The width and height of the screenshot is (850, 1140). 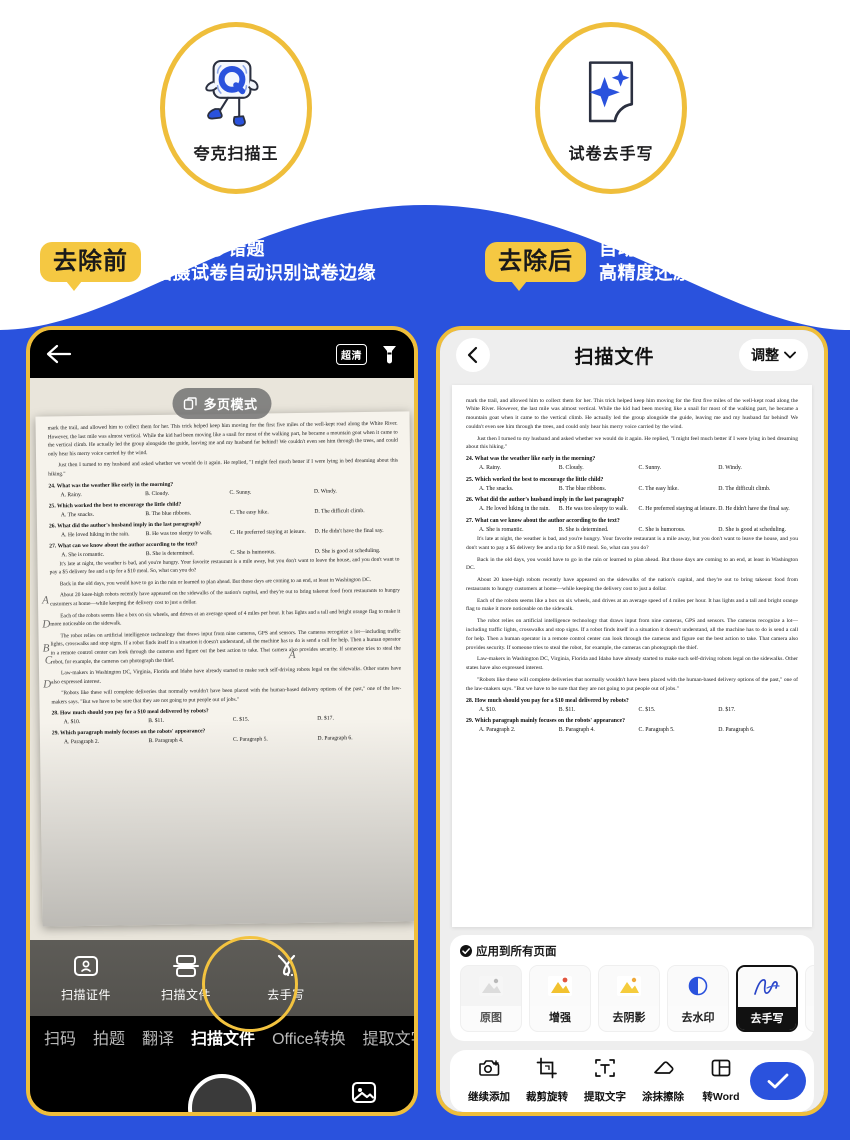 What do you see at coordinates (605, 1080) in the screenshot?
I see `action-提取文字: 提取文字` at bounding box center [605, 1080].